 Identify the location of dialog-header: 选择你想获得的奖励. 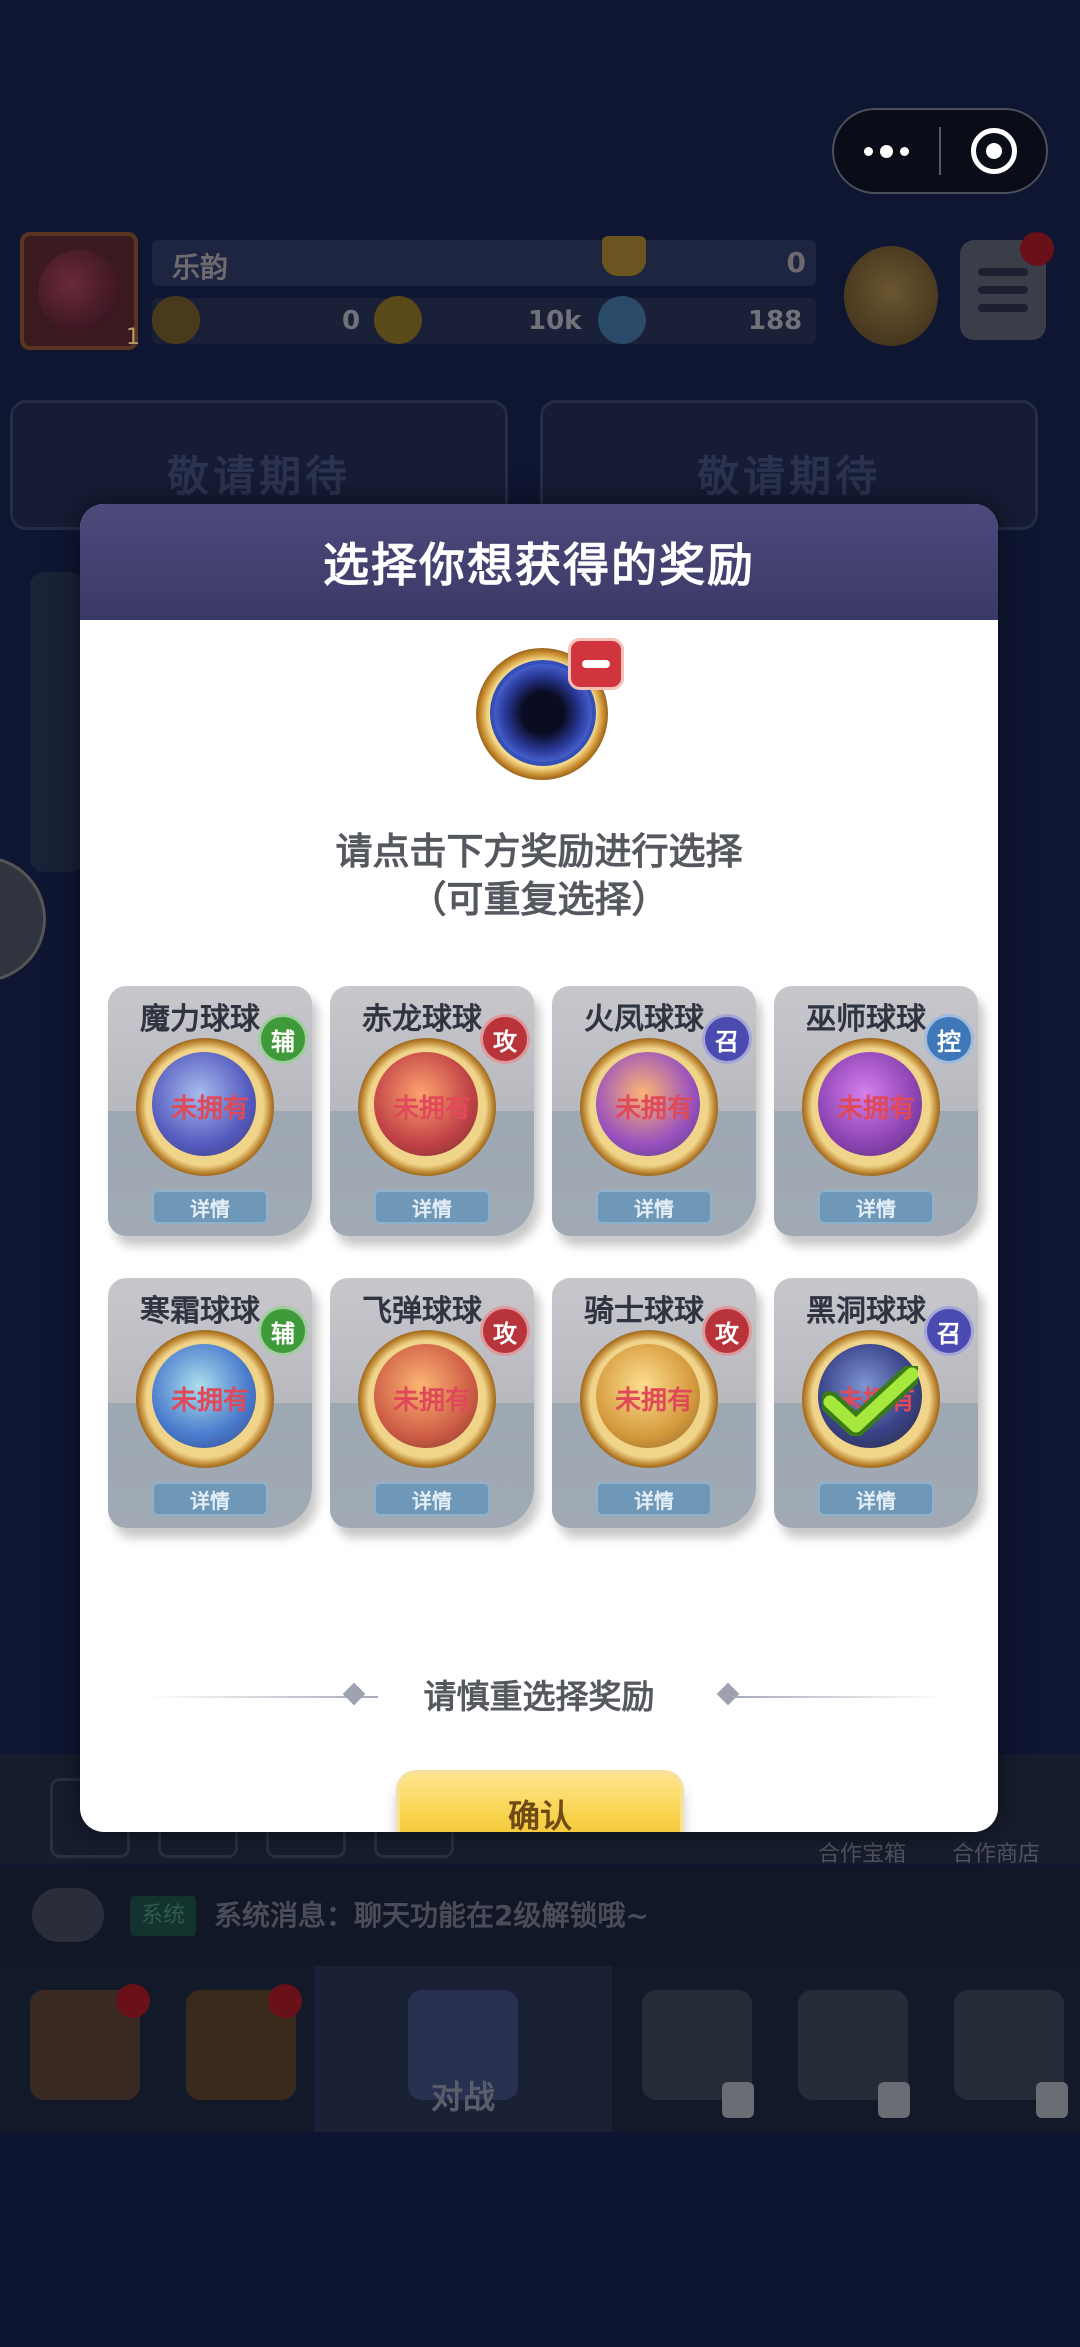
(539, 562).